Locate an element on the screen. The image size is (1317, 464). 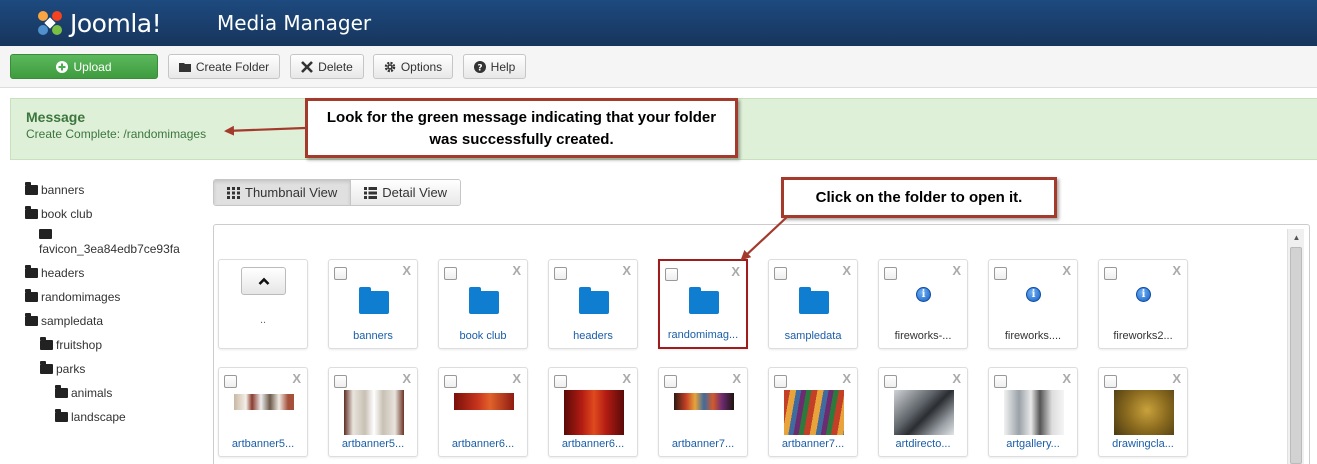
create-folder-button: Create Folder is located at coordinates (224, 66).